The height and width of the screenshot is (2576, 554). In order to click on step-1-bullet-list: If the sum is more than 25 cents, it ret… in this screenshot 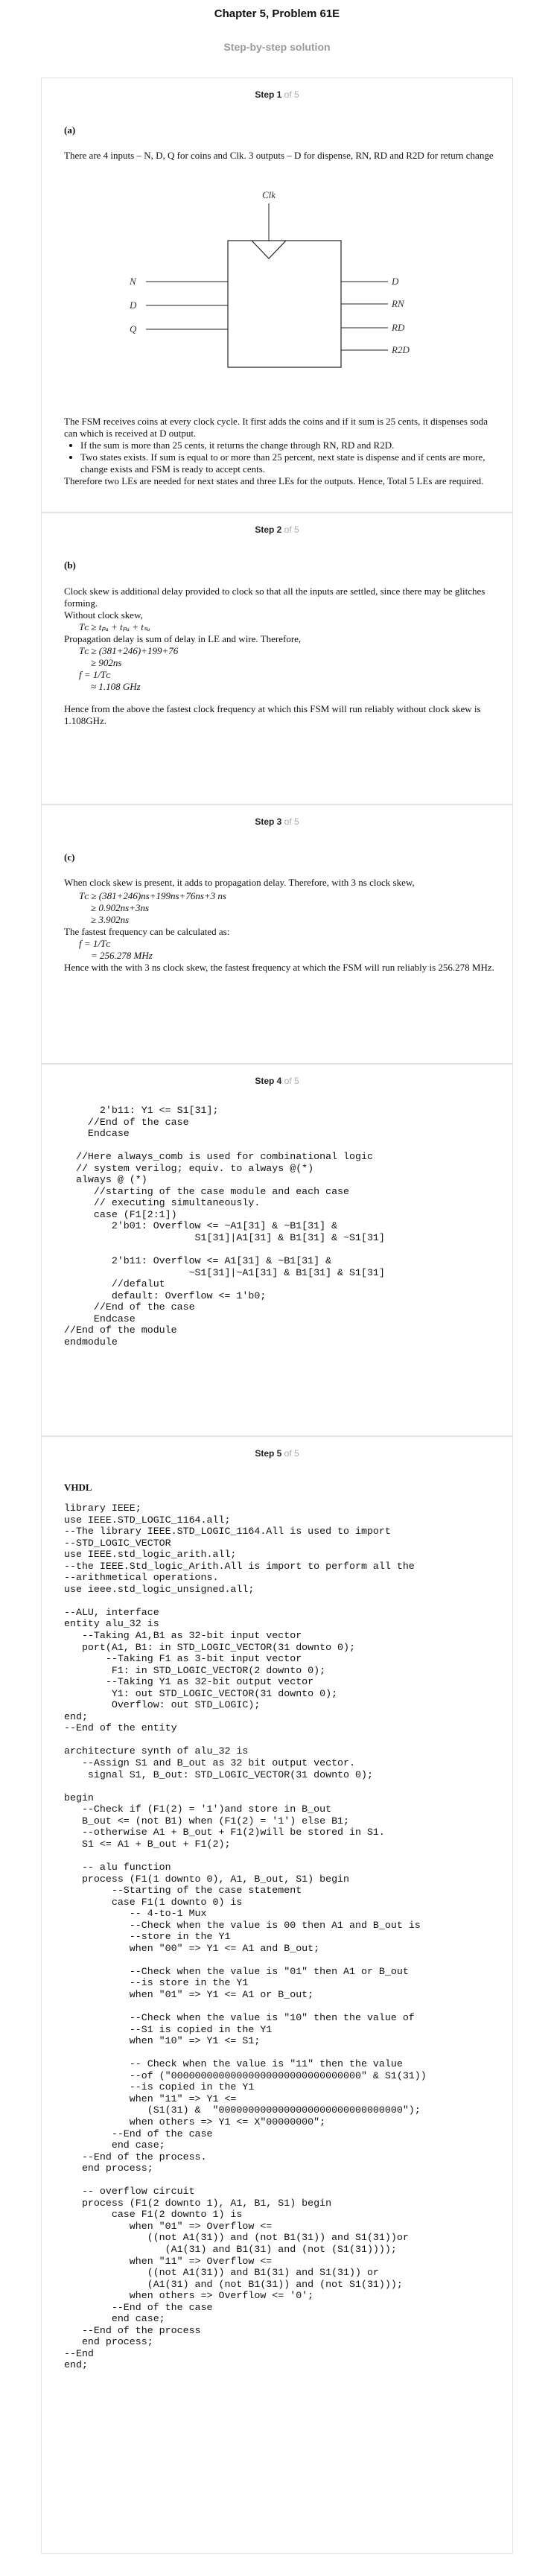, I will do `click(280, 458)`.